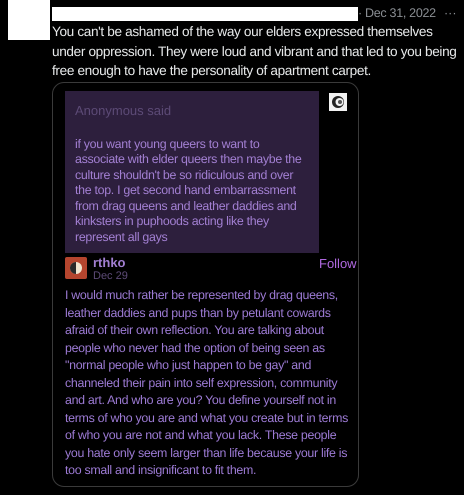  I want to click on tweet-date: · Dec 31, 2022, so click(397, 13).